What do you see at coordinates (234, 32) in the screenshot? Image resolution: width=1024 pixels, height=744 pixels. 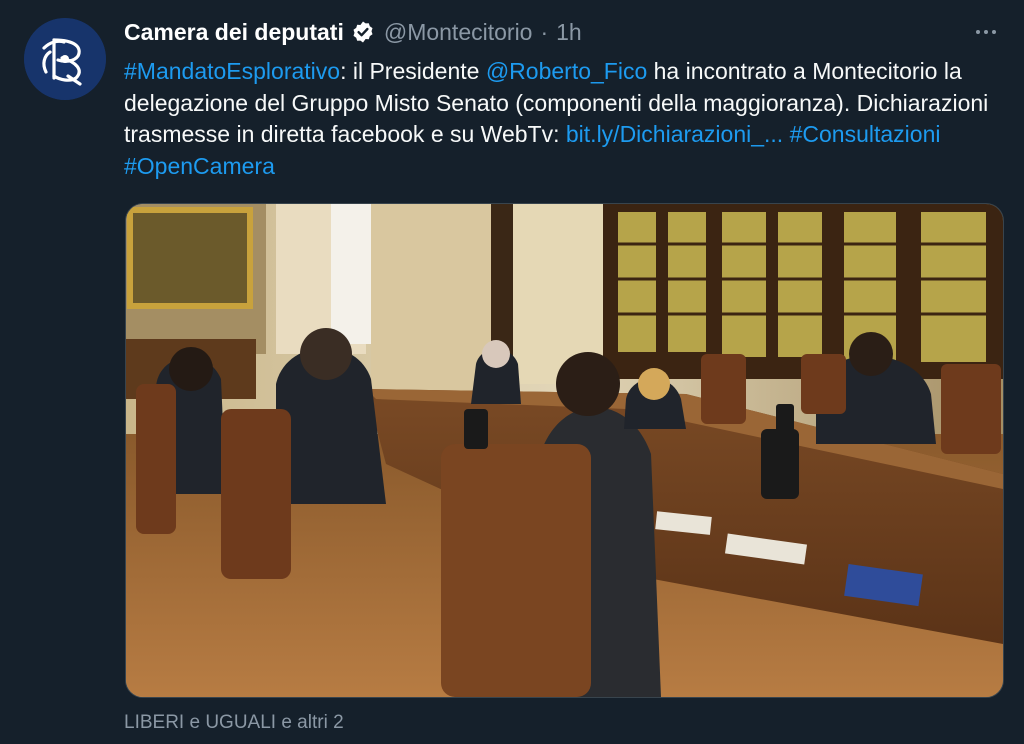 I see `author-display-name: Camera dei deputati` at bounding box center [234, 32].